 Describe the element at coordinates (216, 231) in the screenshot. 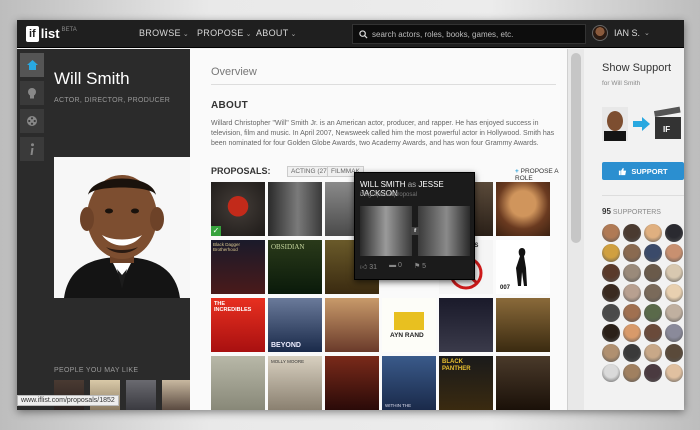

I see `checkmark-icon: ✓` at that location.